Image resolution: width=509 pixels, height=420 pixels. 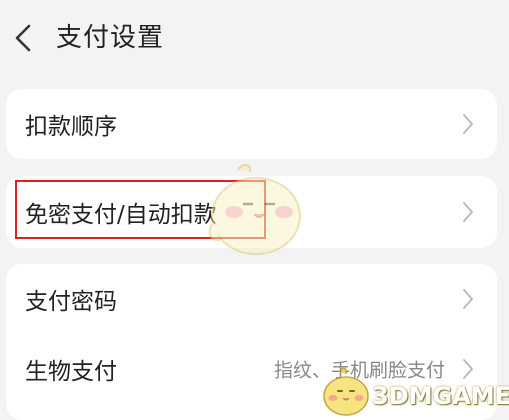 I want to click on row-label: 扣款顺序, so click(x=71, y=127).